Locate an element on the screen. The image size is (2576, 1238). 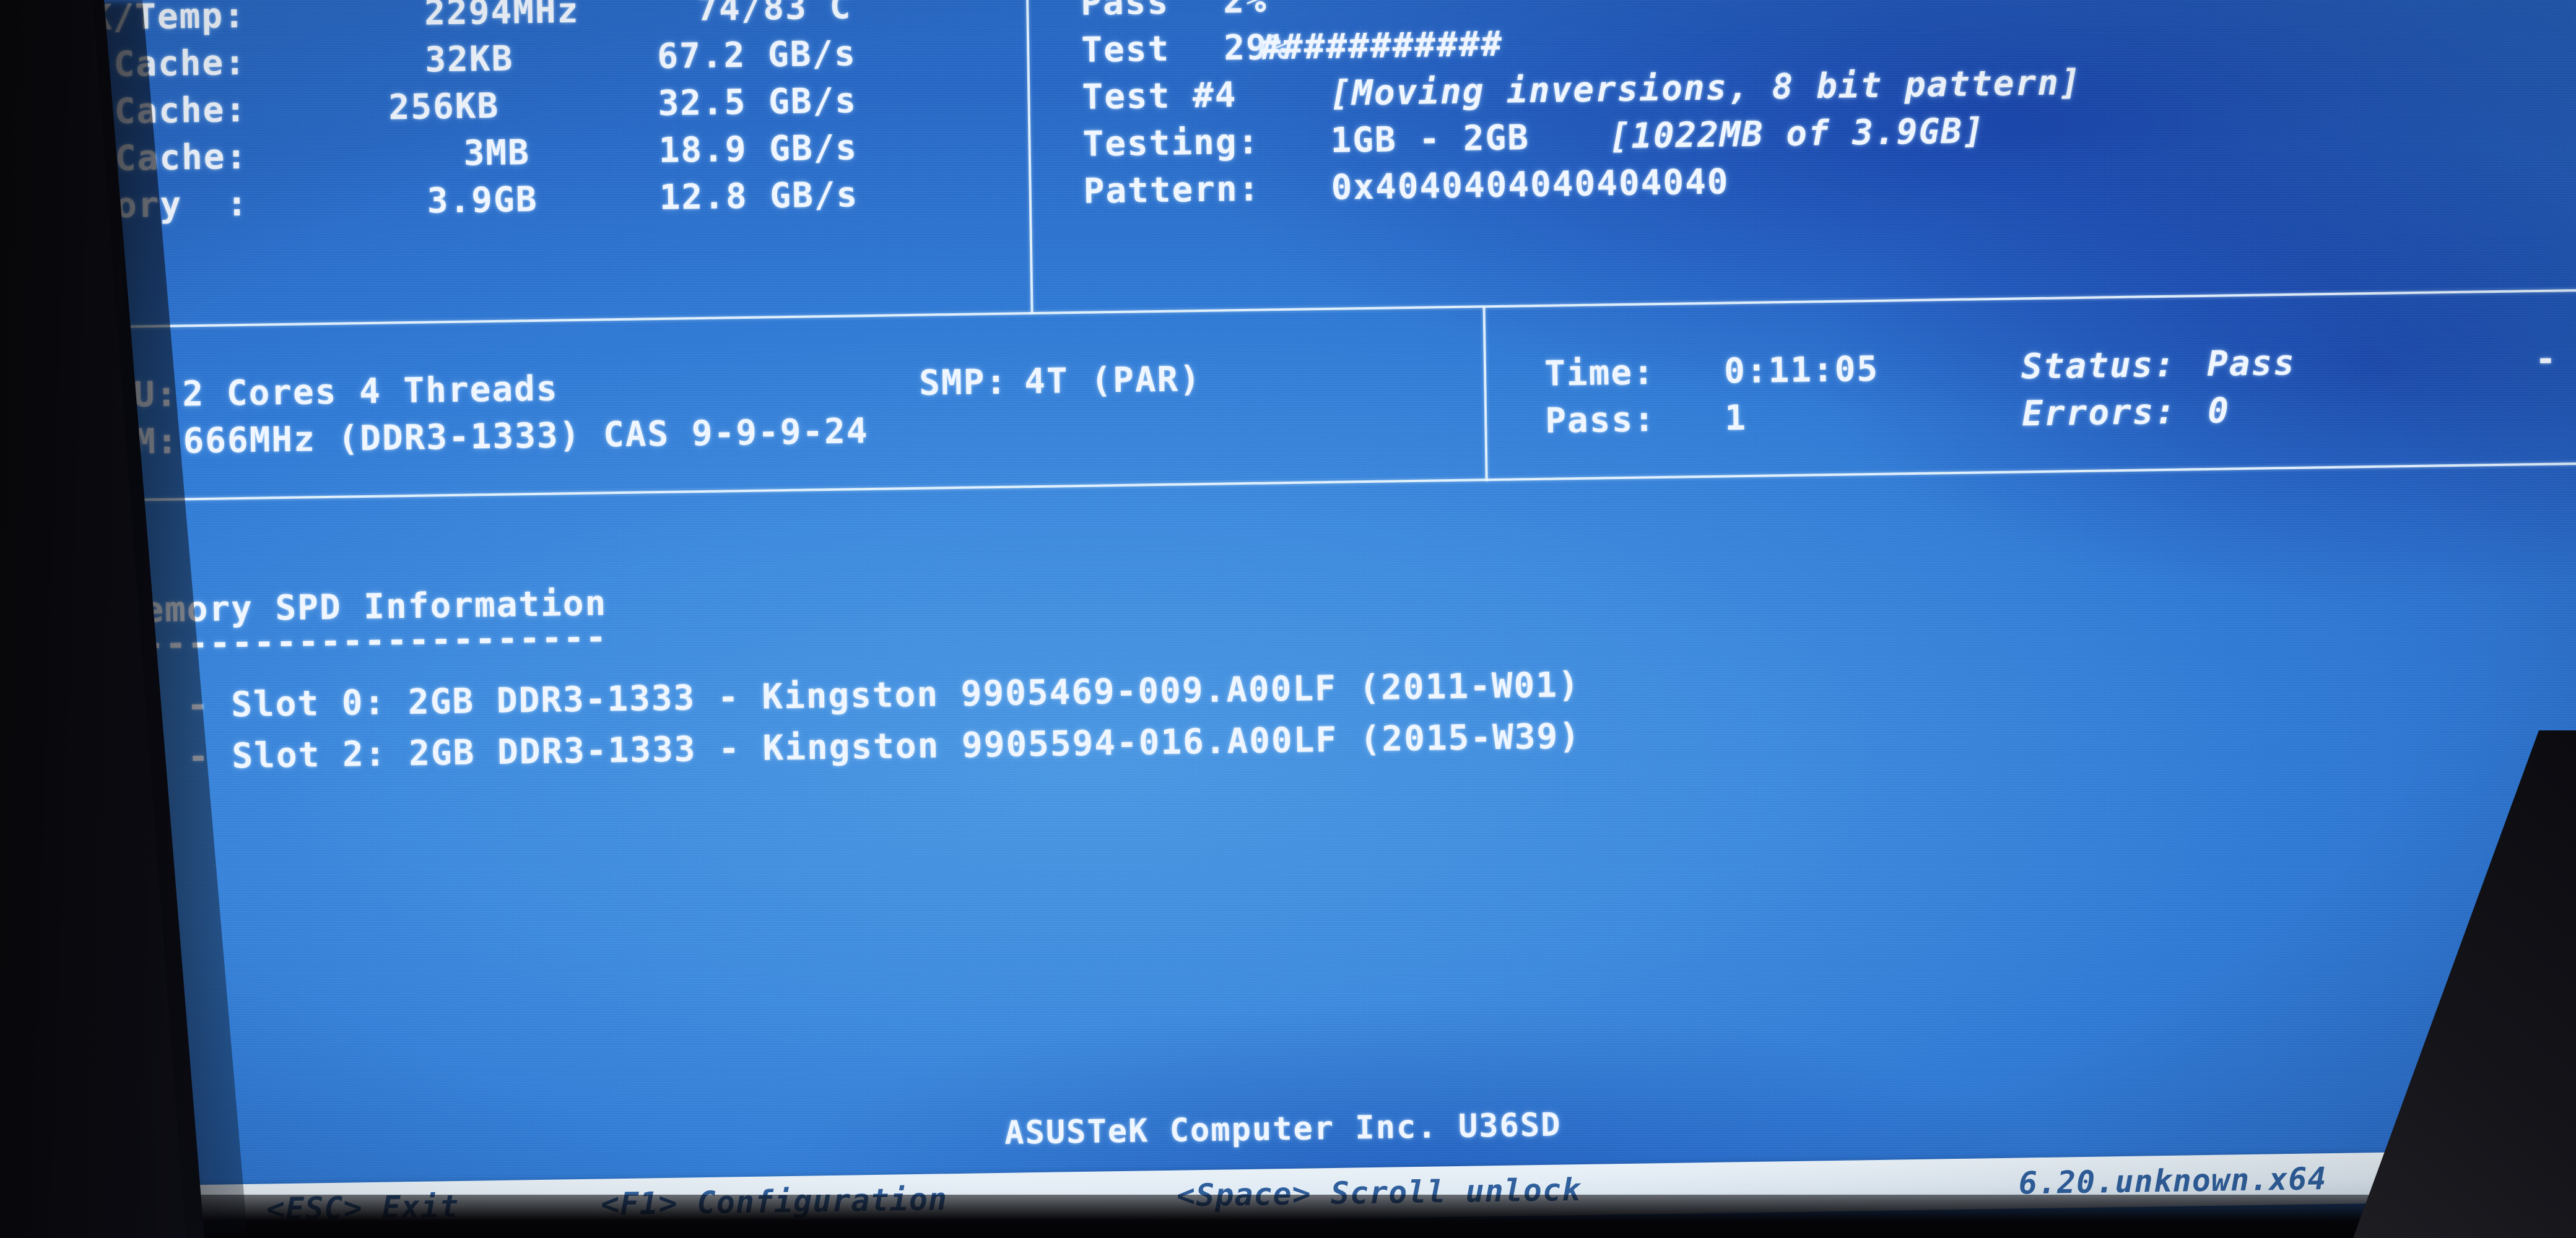
l2-cache-bandwidth: 32.5 GB/s is located at coordinates (758, 102).